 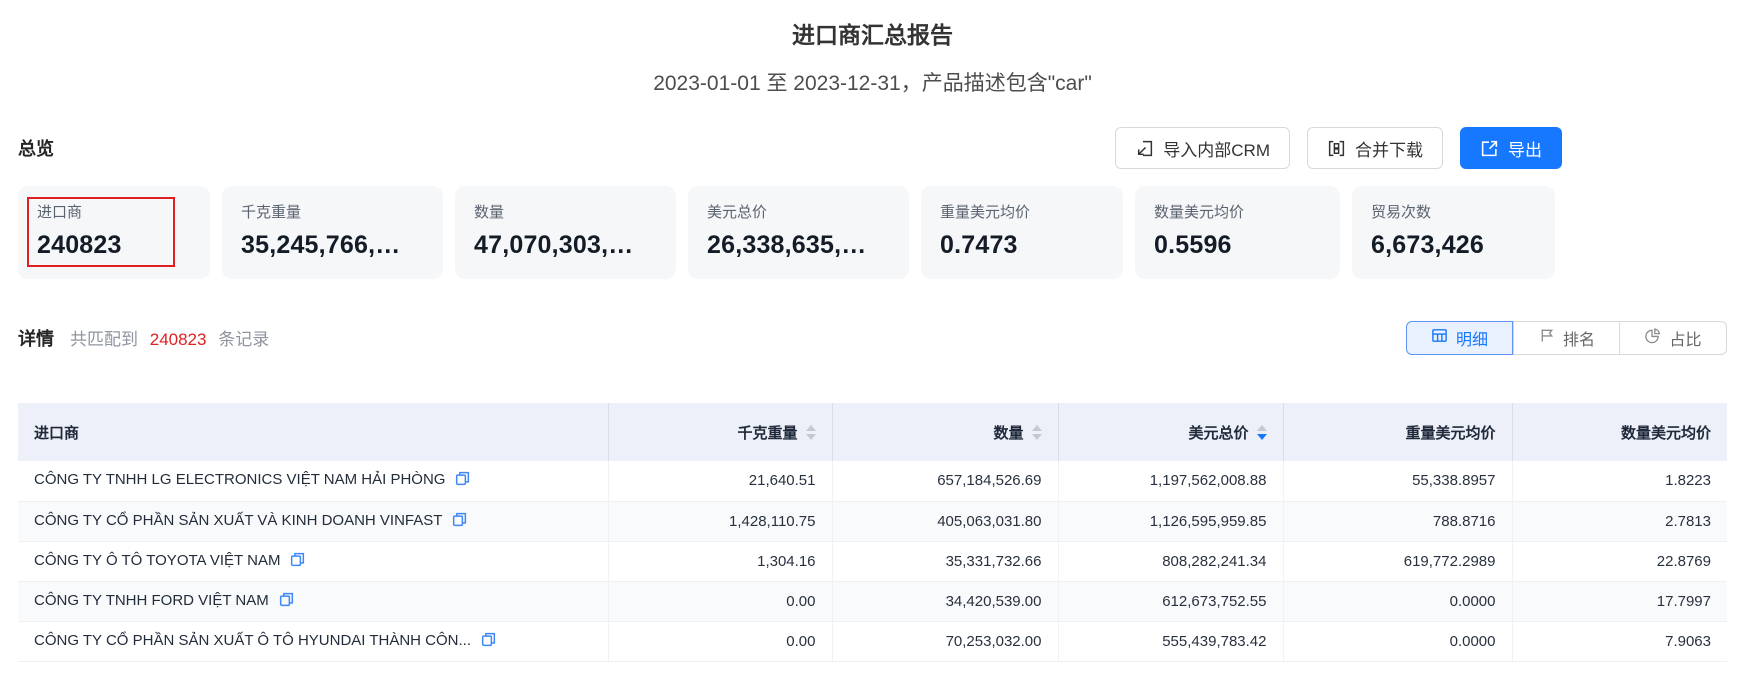 I want to click on cell-usd: 555,439,783.42, so click(x=1171, y=641).